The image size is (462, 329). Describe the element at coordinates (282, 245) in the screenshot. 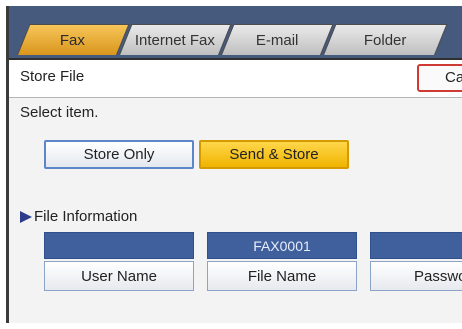

I see `file-name-value: FAX0001` at that location.